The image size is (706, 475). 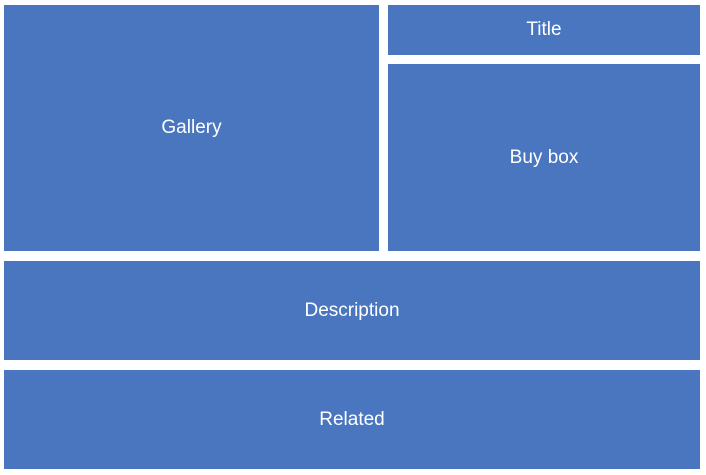 I want to click on title-block: Title, so click(x=544, y=30).